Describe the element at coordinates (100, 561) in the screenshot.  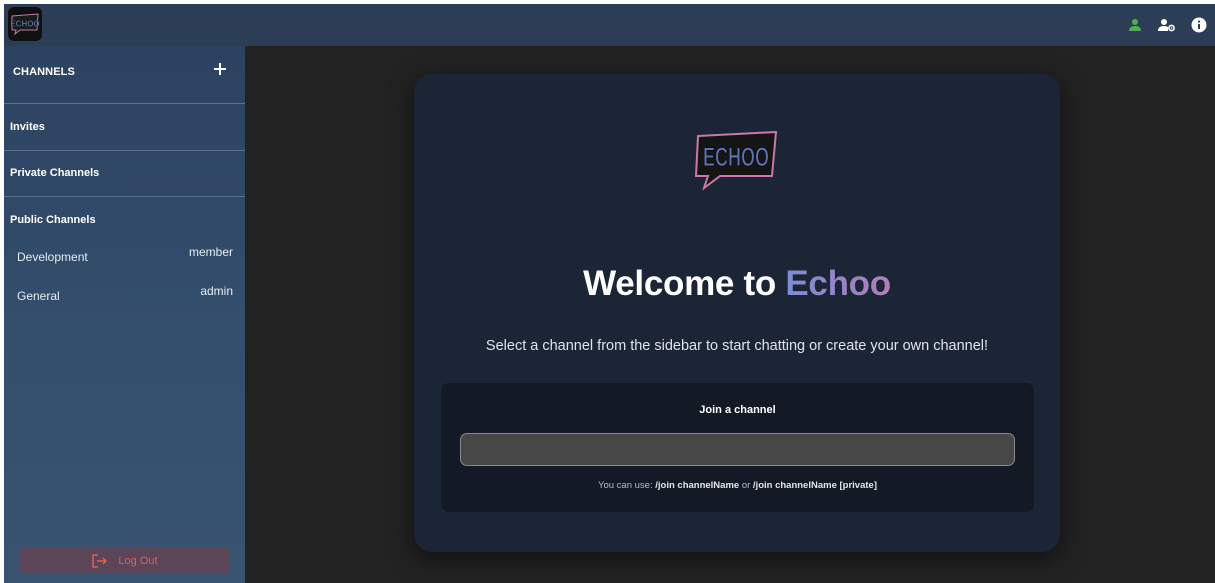
I see `logout-icon` at that location.